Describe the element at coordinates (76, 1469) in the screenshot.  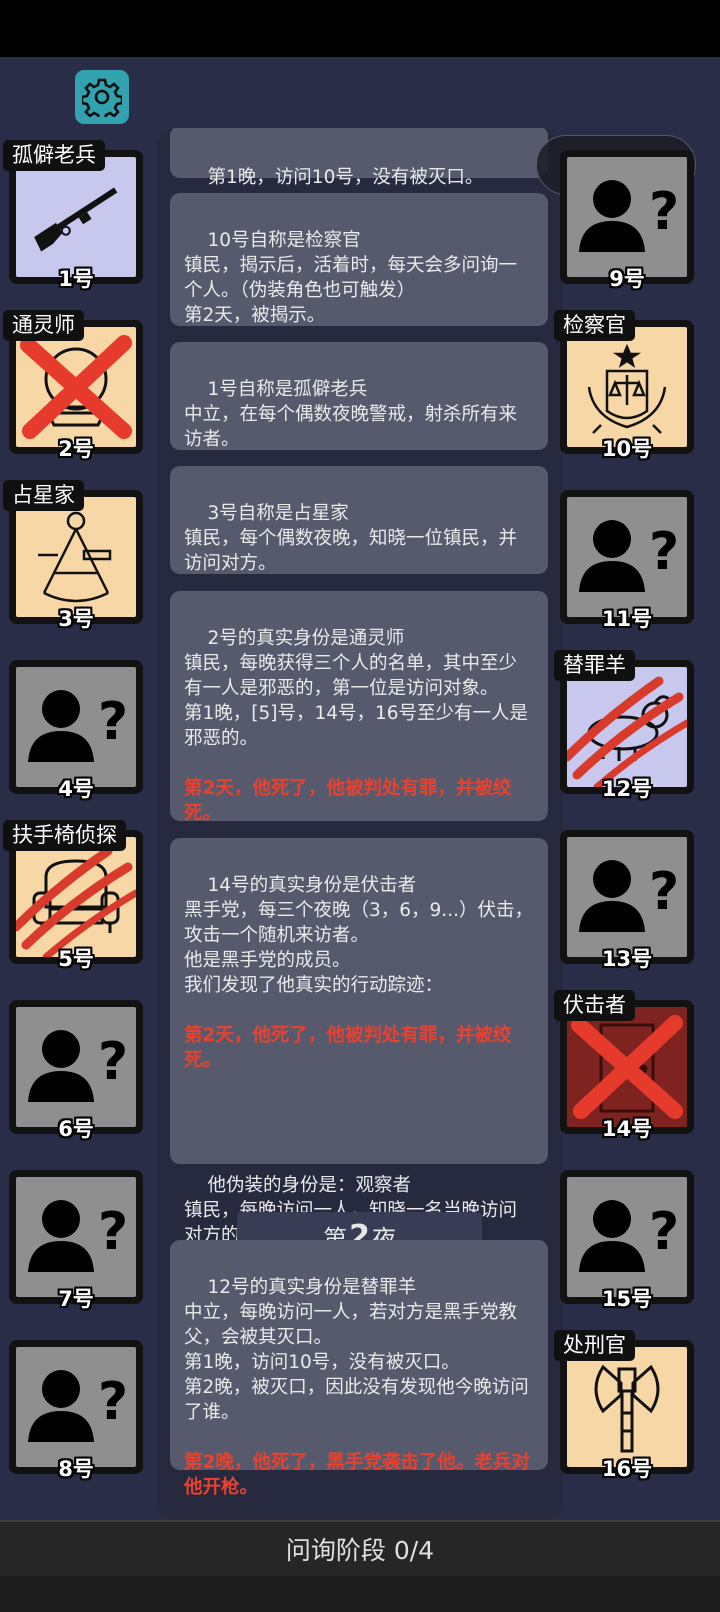
I see `player-number: 8号` at that location.